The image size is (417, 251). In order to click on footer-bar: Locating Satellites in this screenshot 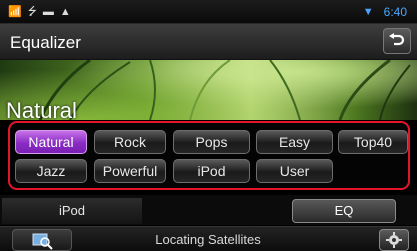, I will do `click(208, 238)`.